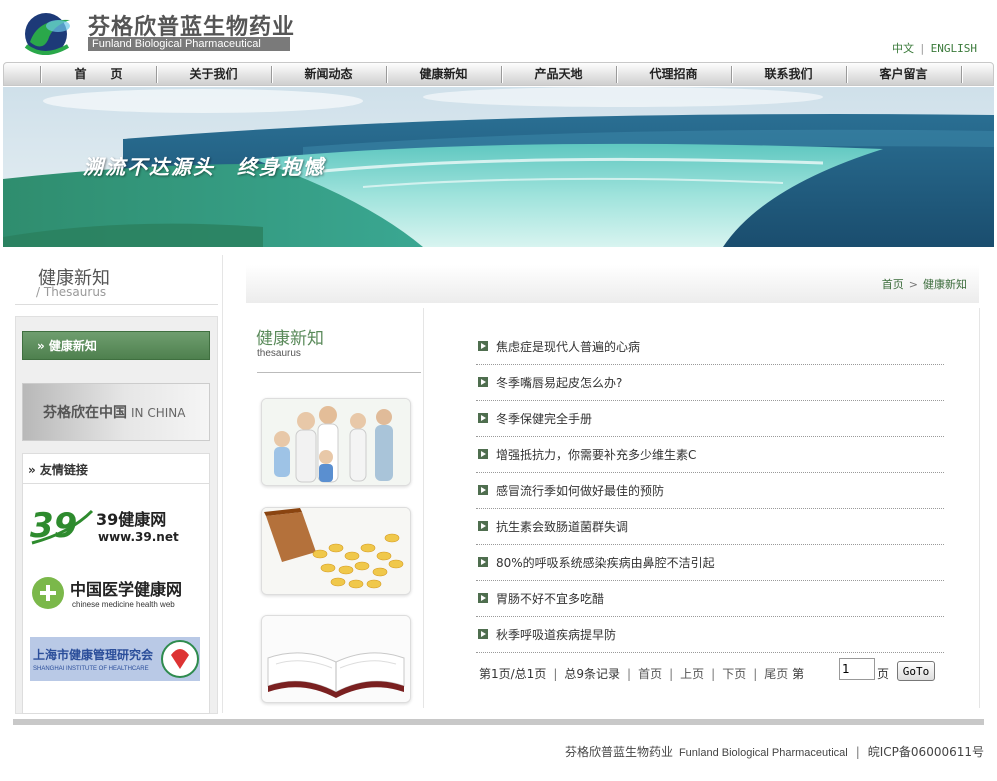 The width and height of the screenshot is (997, 781). What do you see at coordinates (116, 345) in the screenshot?
I see `sidebar-item-health: » 健康新知` at bounding box center [116, 345].